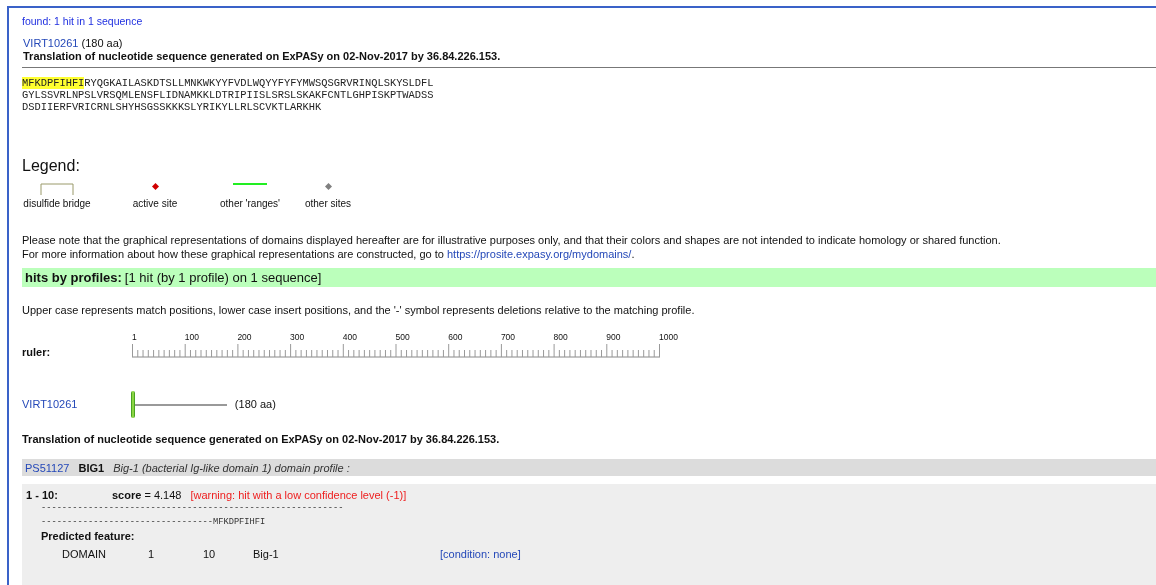 This screenshot has height=585, width=1156. What do you see at coordinates (233, 254) in the screenshot?
I see `note-text: For more information about how these graphical representations are constructed, go to` at bounding box center [233, 254].